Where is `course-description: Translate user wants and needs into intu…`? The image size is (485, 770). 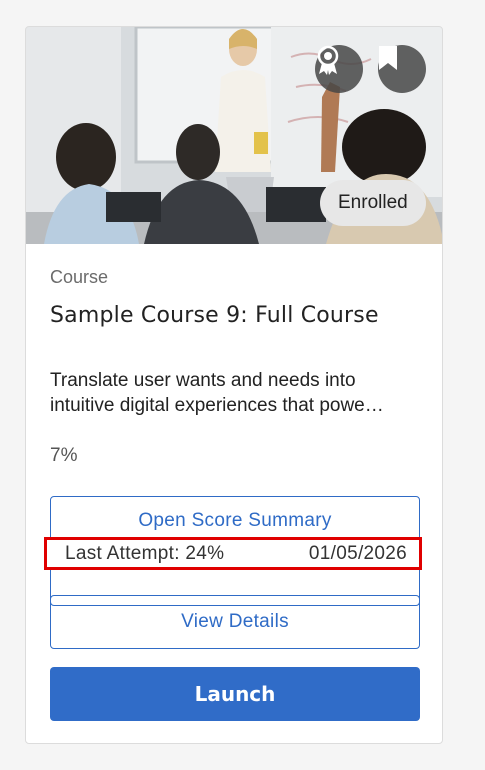 course-description: Translate user wants and needs into intu… is located at coordinates (236, 393).